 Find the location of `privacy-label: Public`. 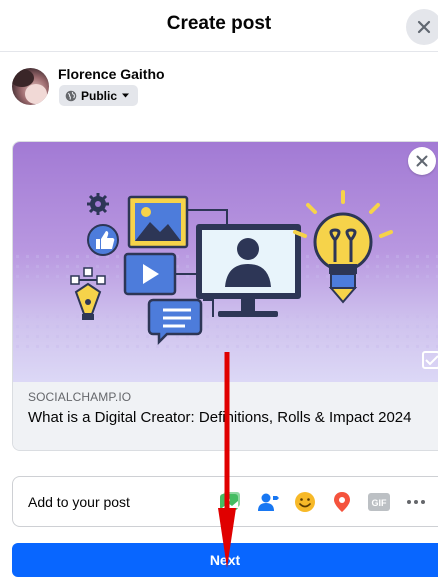

privacy-label: Public is located at coordinates (99, 95).